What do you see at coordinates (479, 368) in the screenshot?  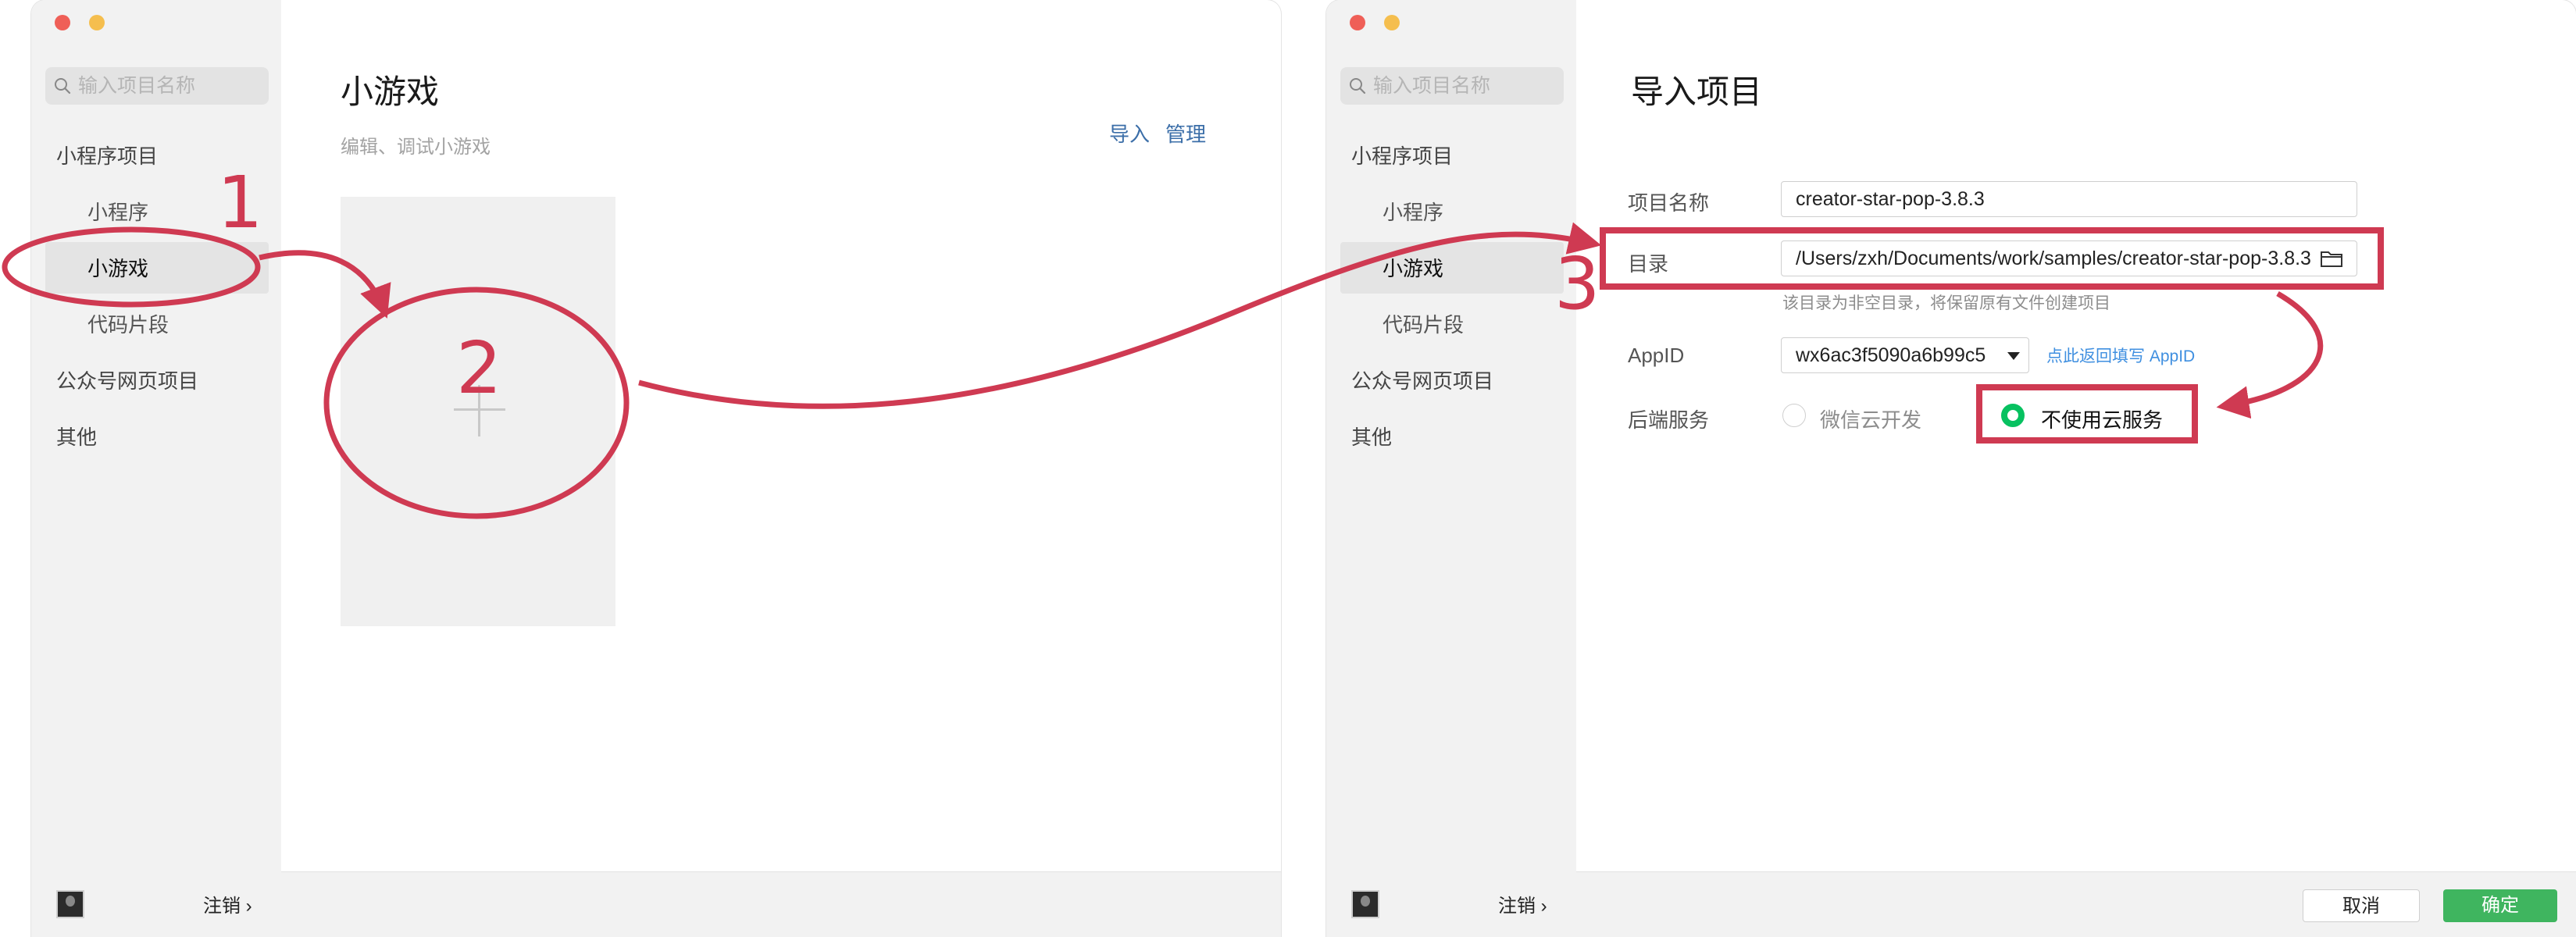 I see `step-number-2: 2` at bounding box center [479, 368].